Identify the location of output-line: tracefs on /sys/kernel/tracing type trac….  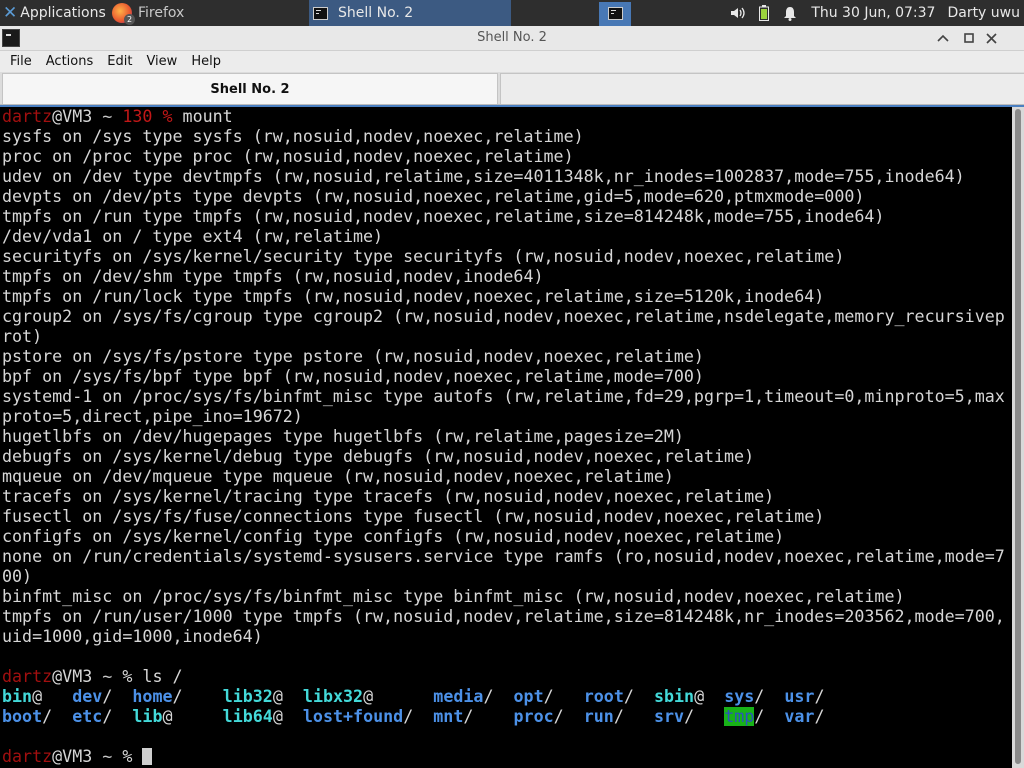
(388, 496).